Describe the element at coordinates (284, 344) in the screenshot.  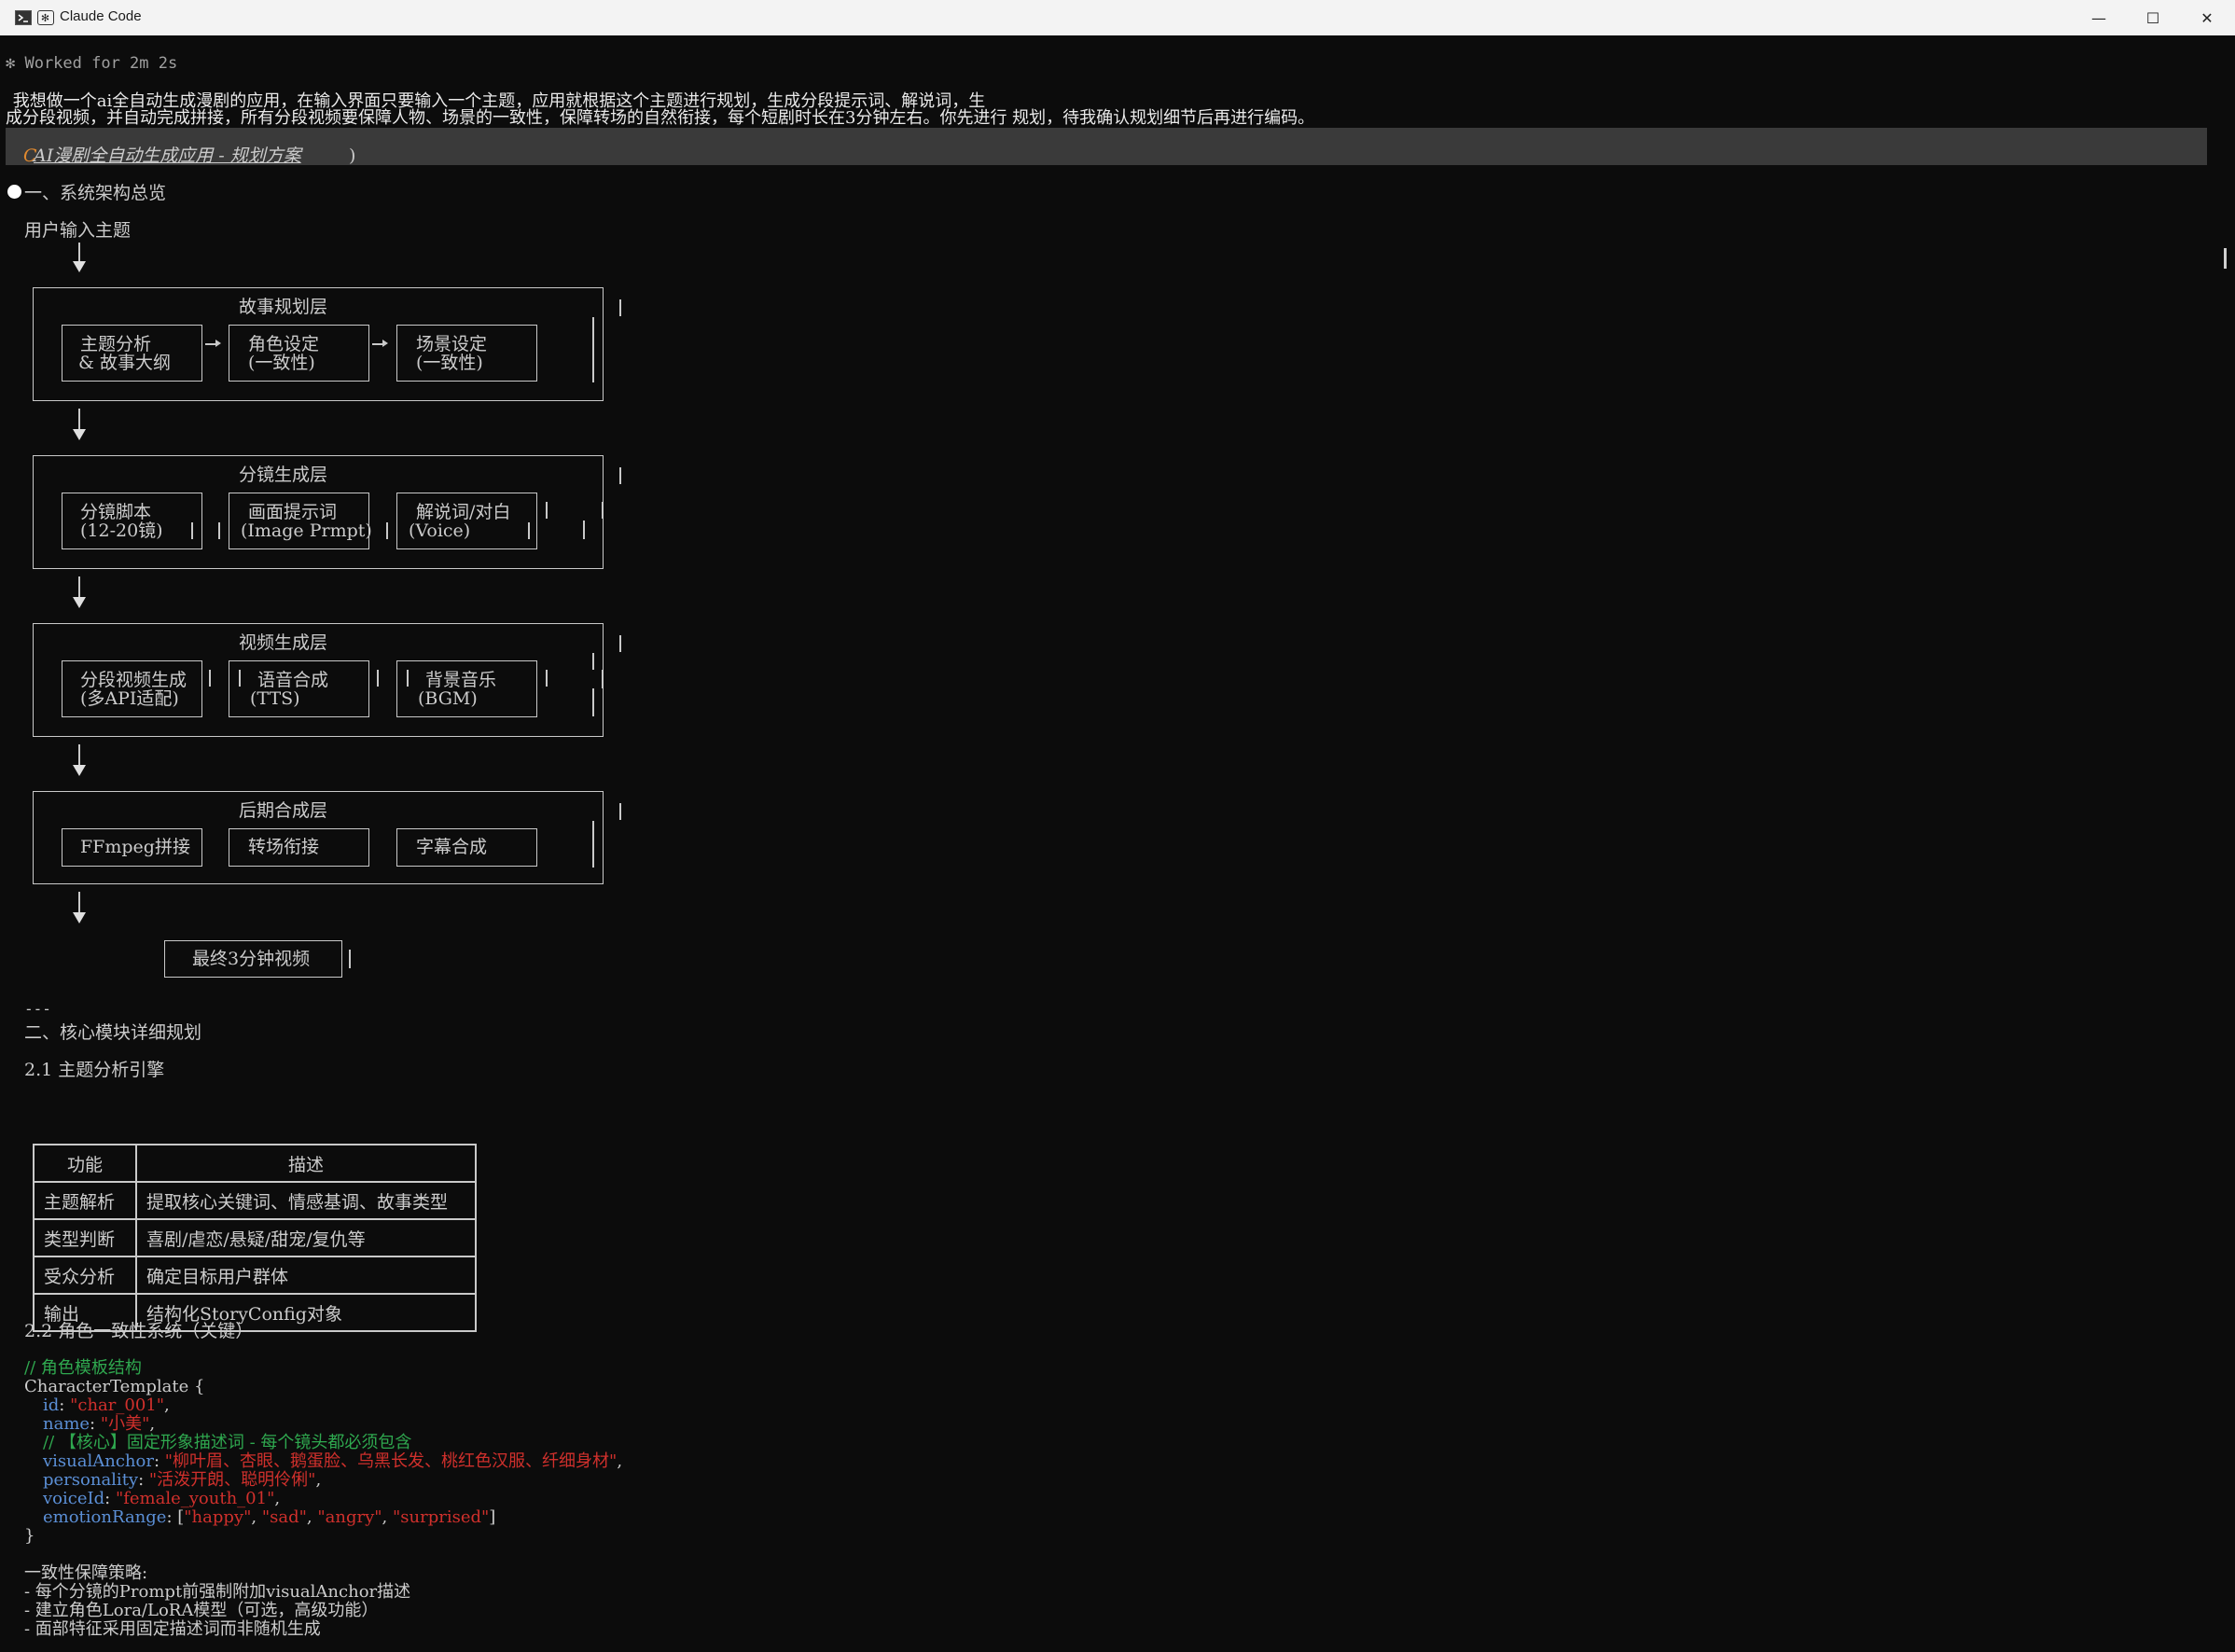
I see `module-label: 角色设定` at that location.